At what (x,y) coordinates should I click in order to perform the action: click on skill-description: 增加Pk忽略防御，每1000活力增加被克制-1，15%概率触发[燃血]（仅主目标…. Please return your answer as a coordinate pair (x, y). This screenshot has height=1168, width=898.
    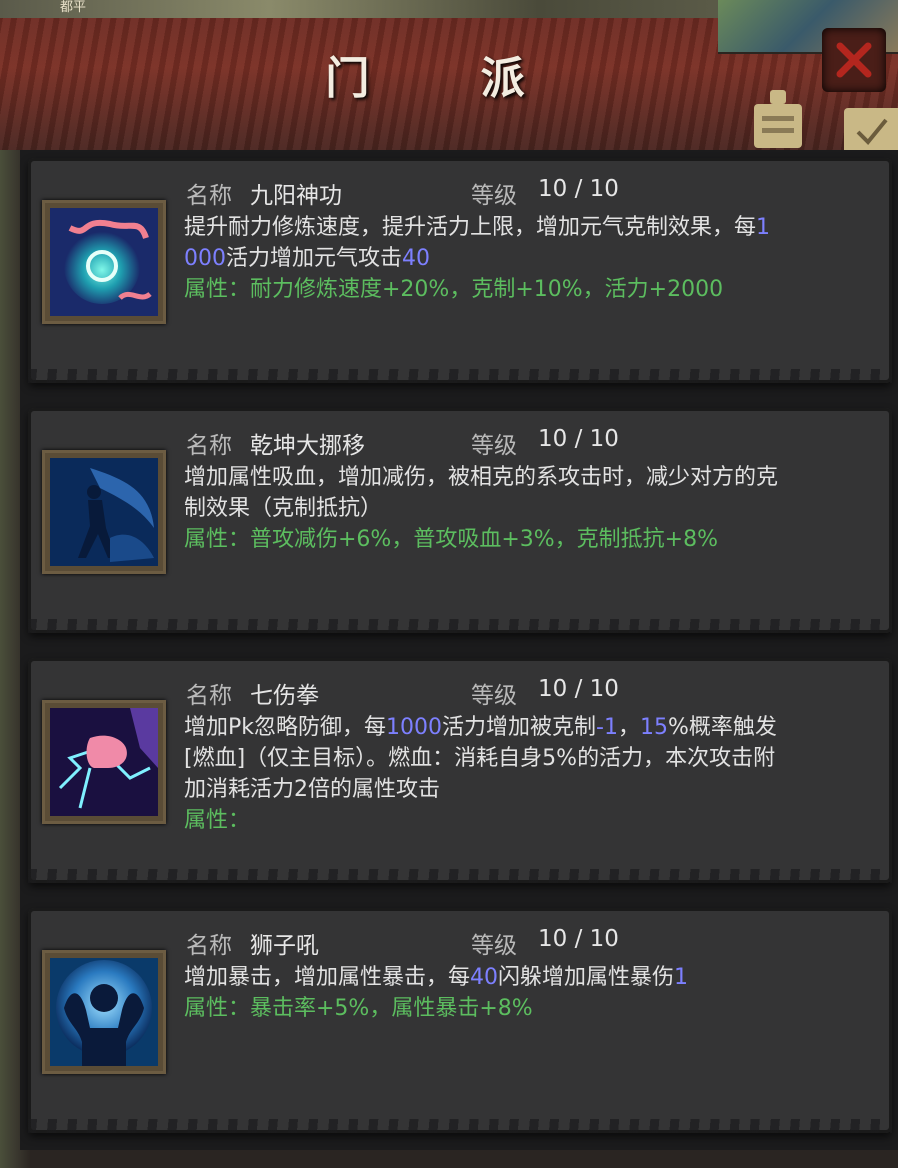
    Looking at the image, I should click on (481, 774).